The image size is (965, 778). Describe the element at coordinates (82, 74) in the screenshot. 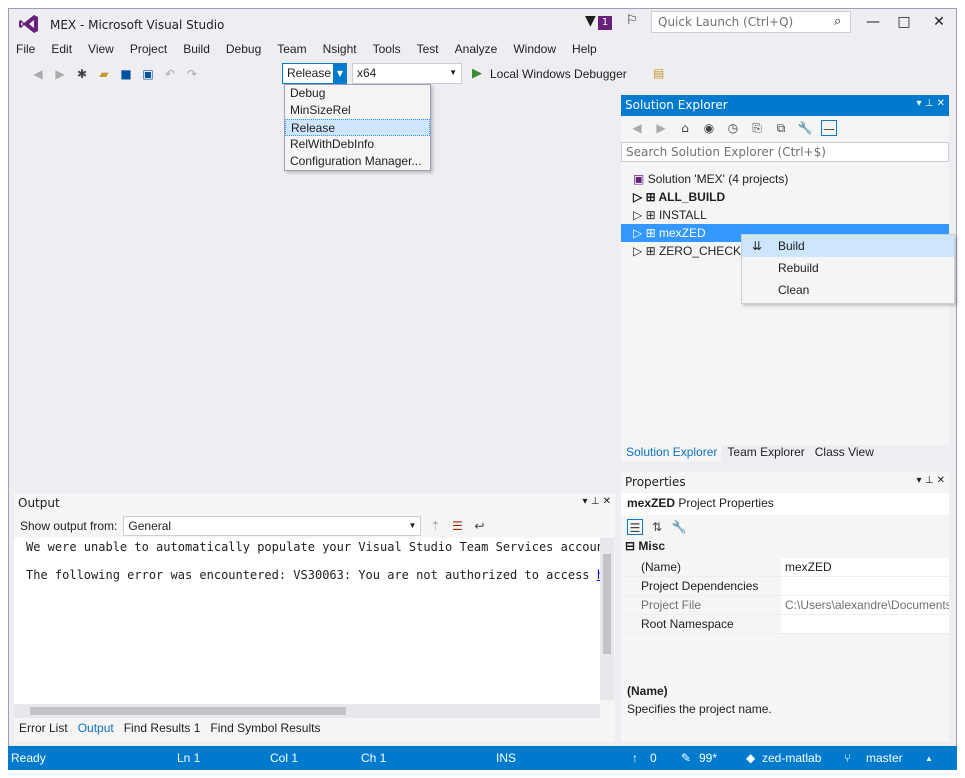

I see `new-project-icon: ✱` at that location.